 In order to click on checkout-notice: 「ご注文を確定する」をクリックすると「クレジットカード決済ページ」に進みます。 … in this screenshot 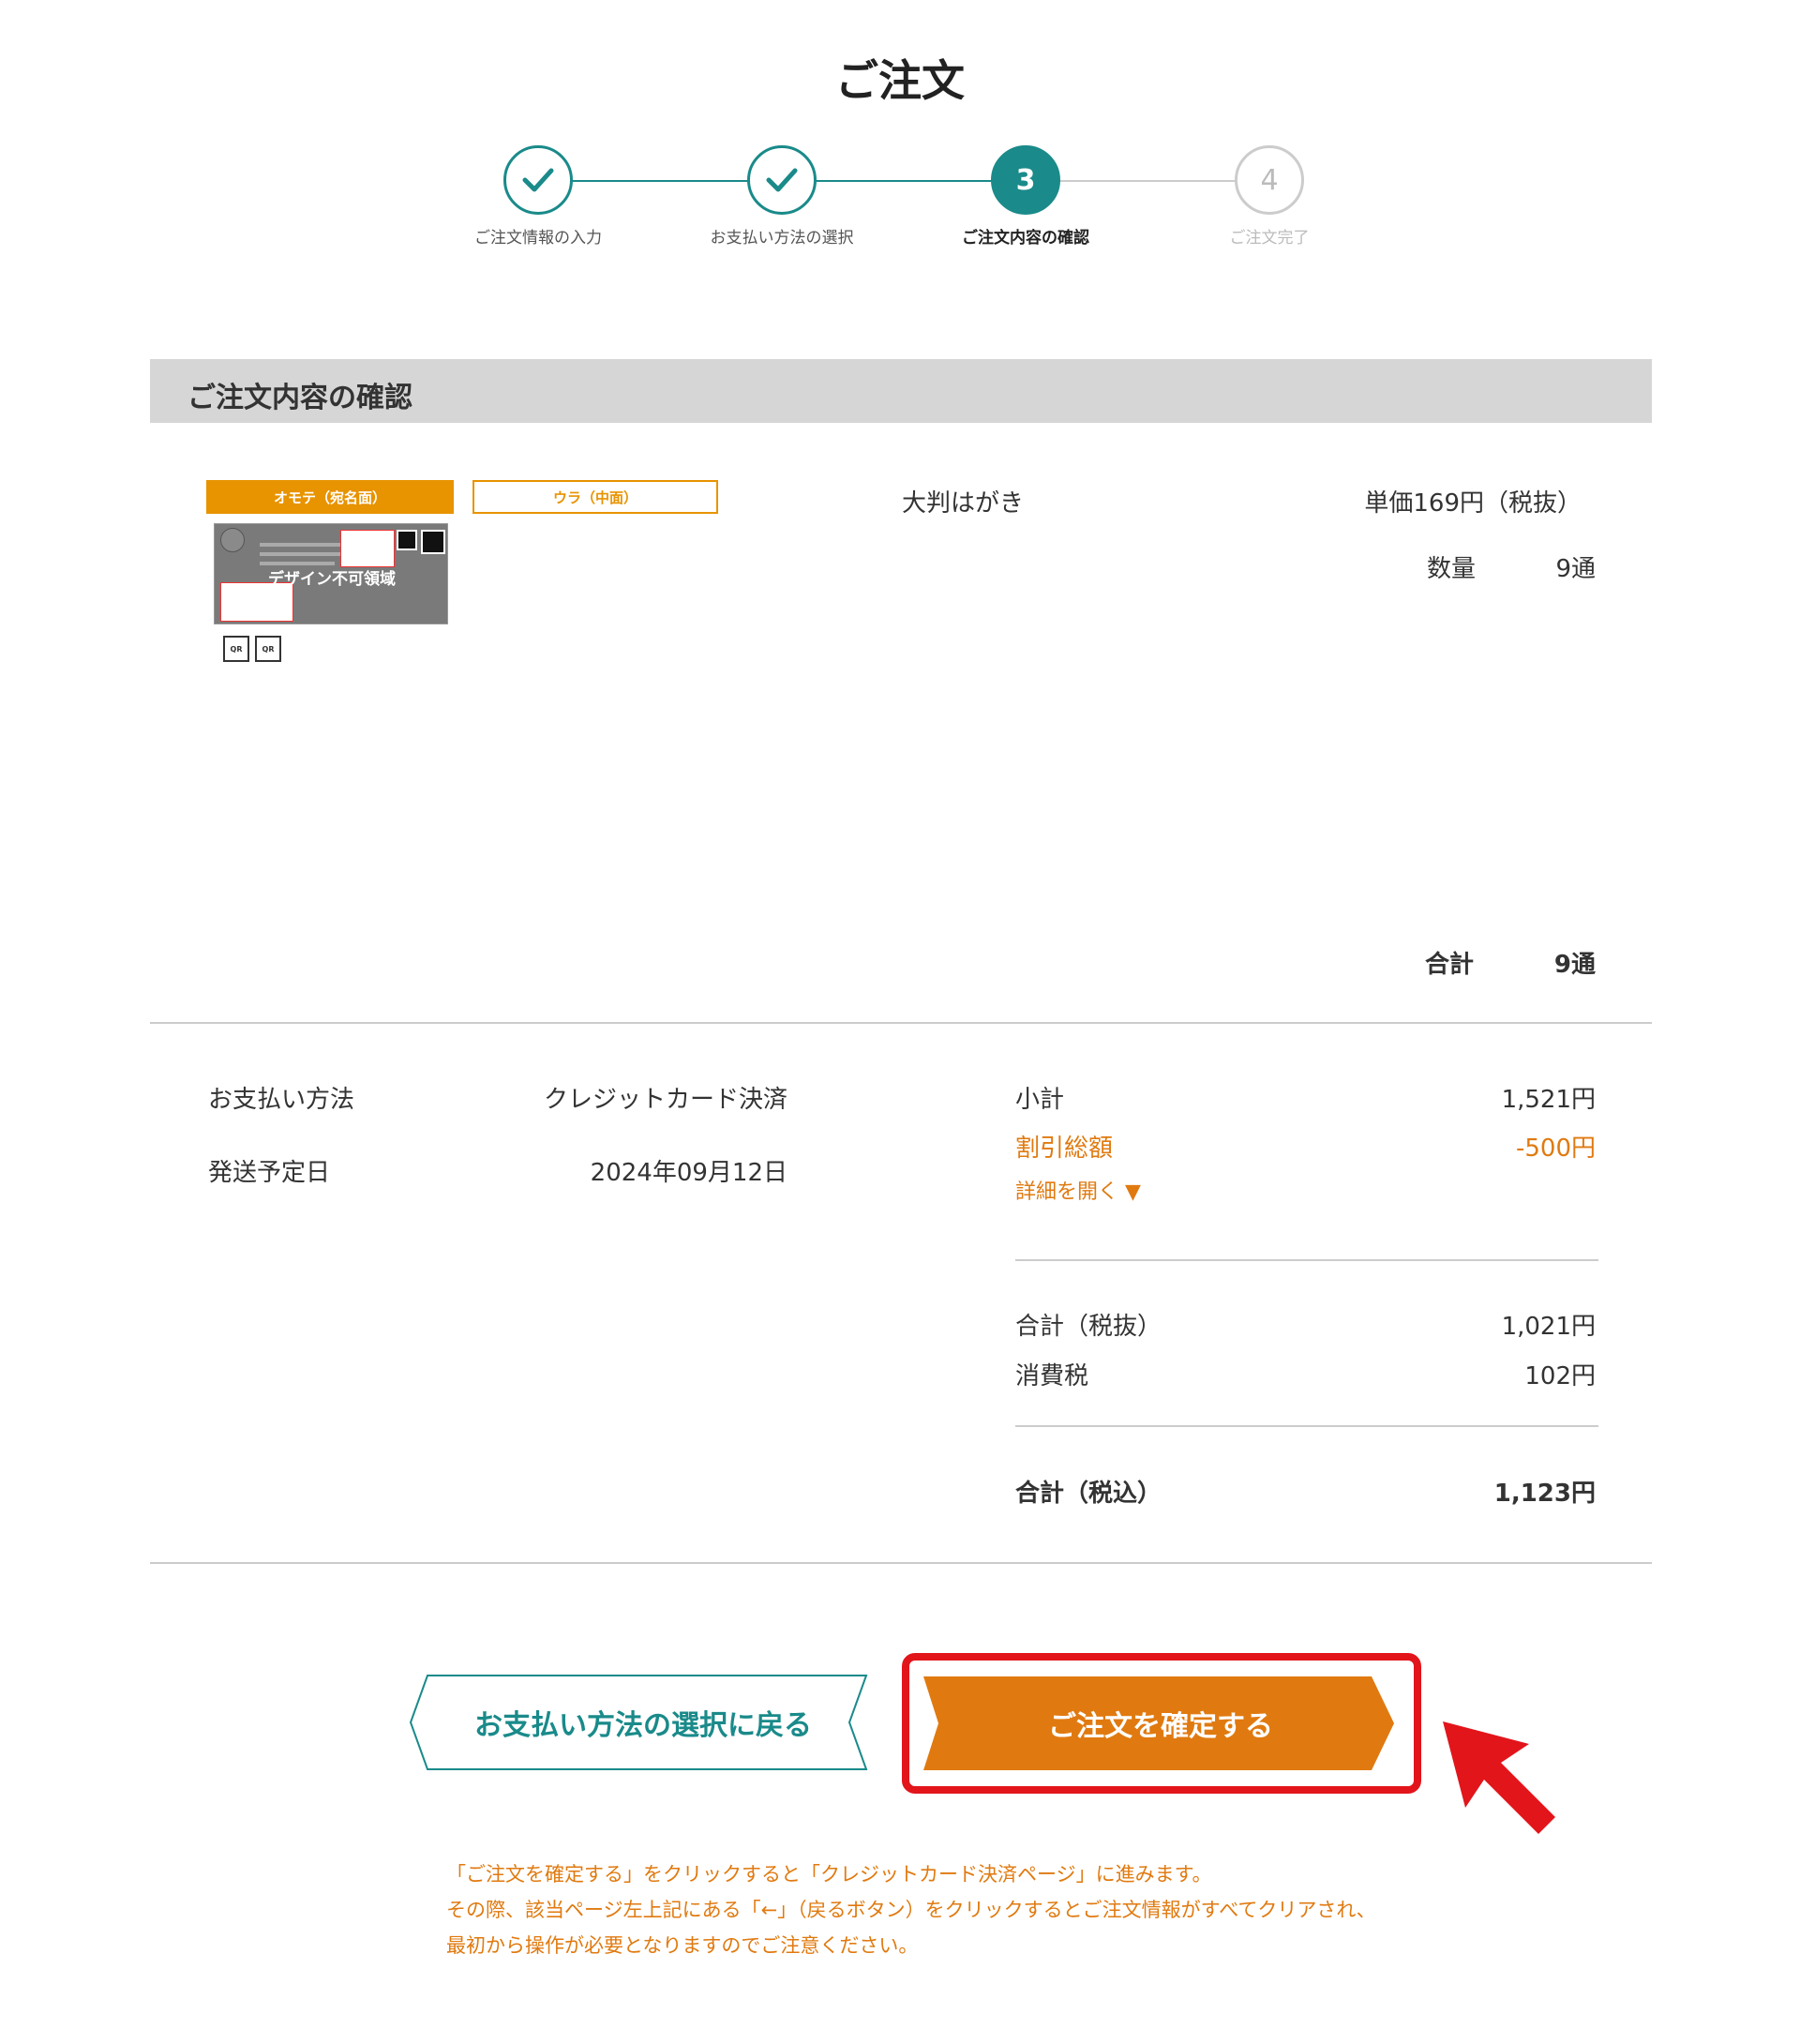, I will do `click(911, 1910)`.